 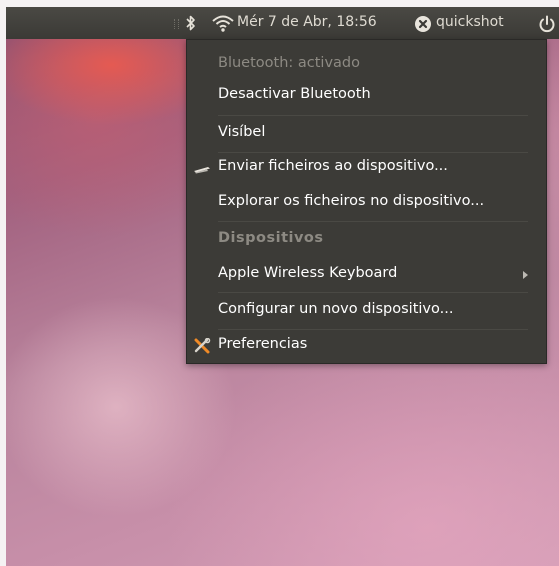 What do you see at coordinates (289, 63) in the screenshot?
I see `menu-item-label: Bluetooth: activado` at bounding box center [289, 63].